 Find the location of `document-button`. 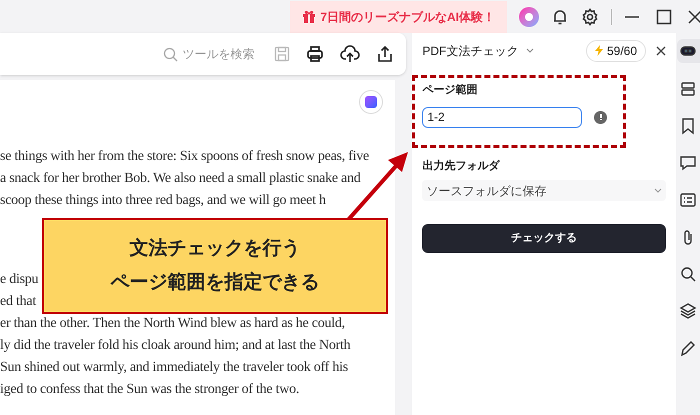

document-button is located at coordinates (371, 102).